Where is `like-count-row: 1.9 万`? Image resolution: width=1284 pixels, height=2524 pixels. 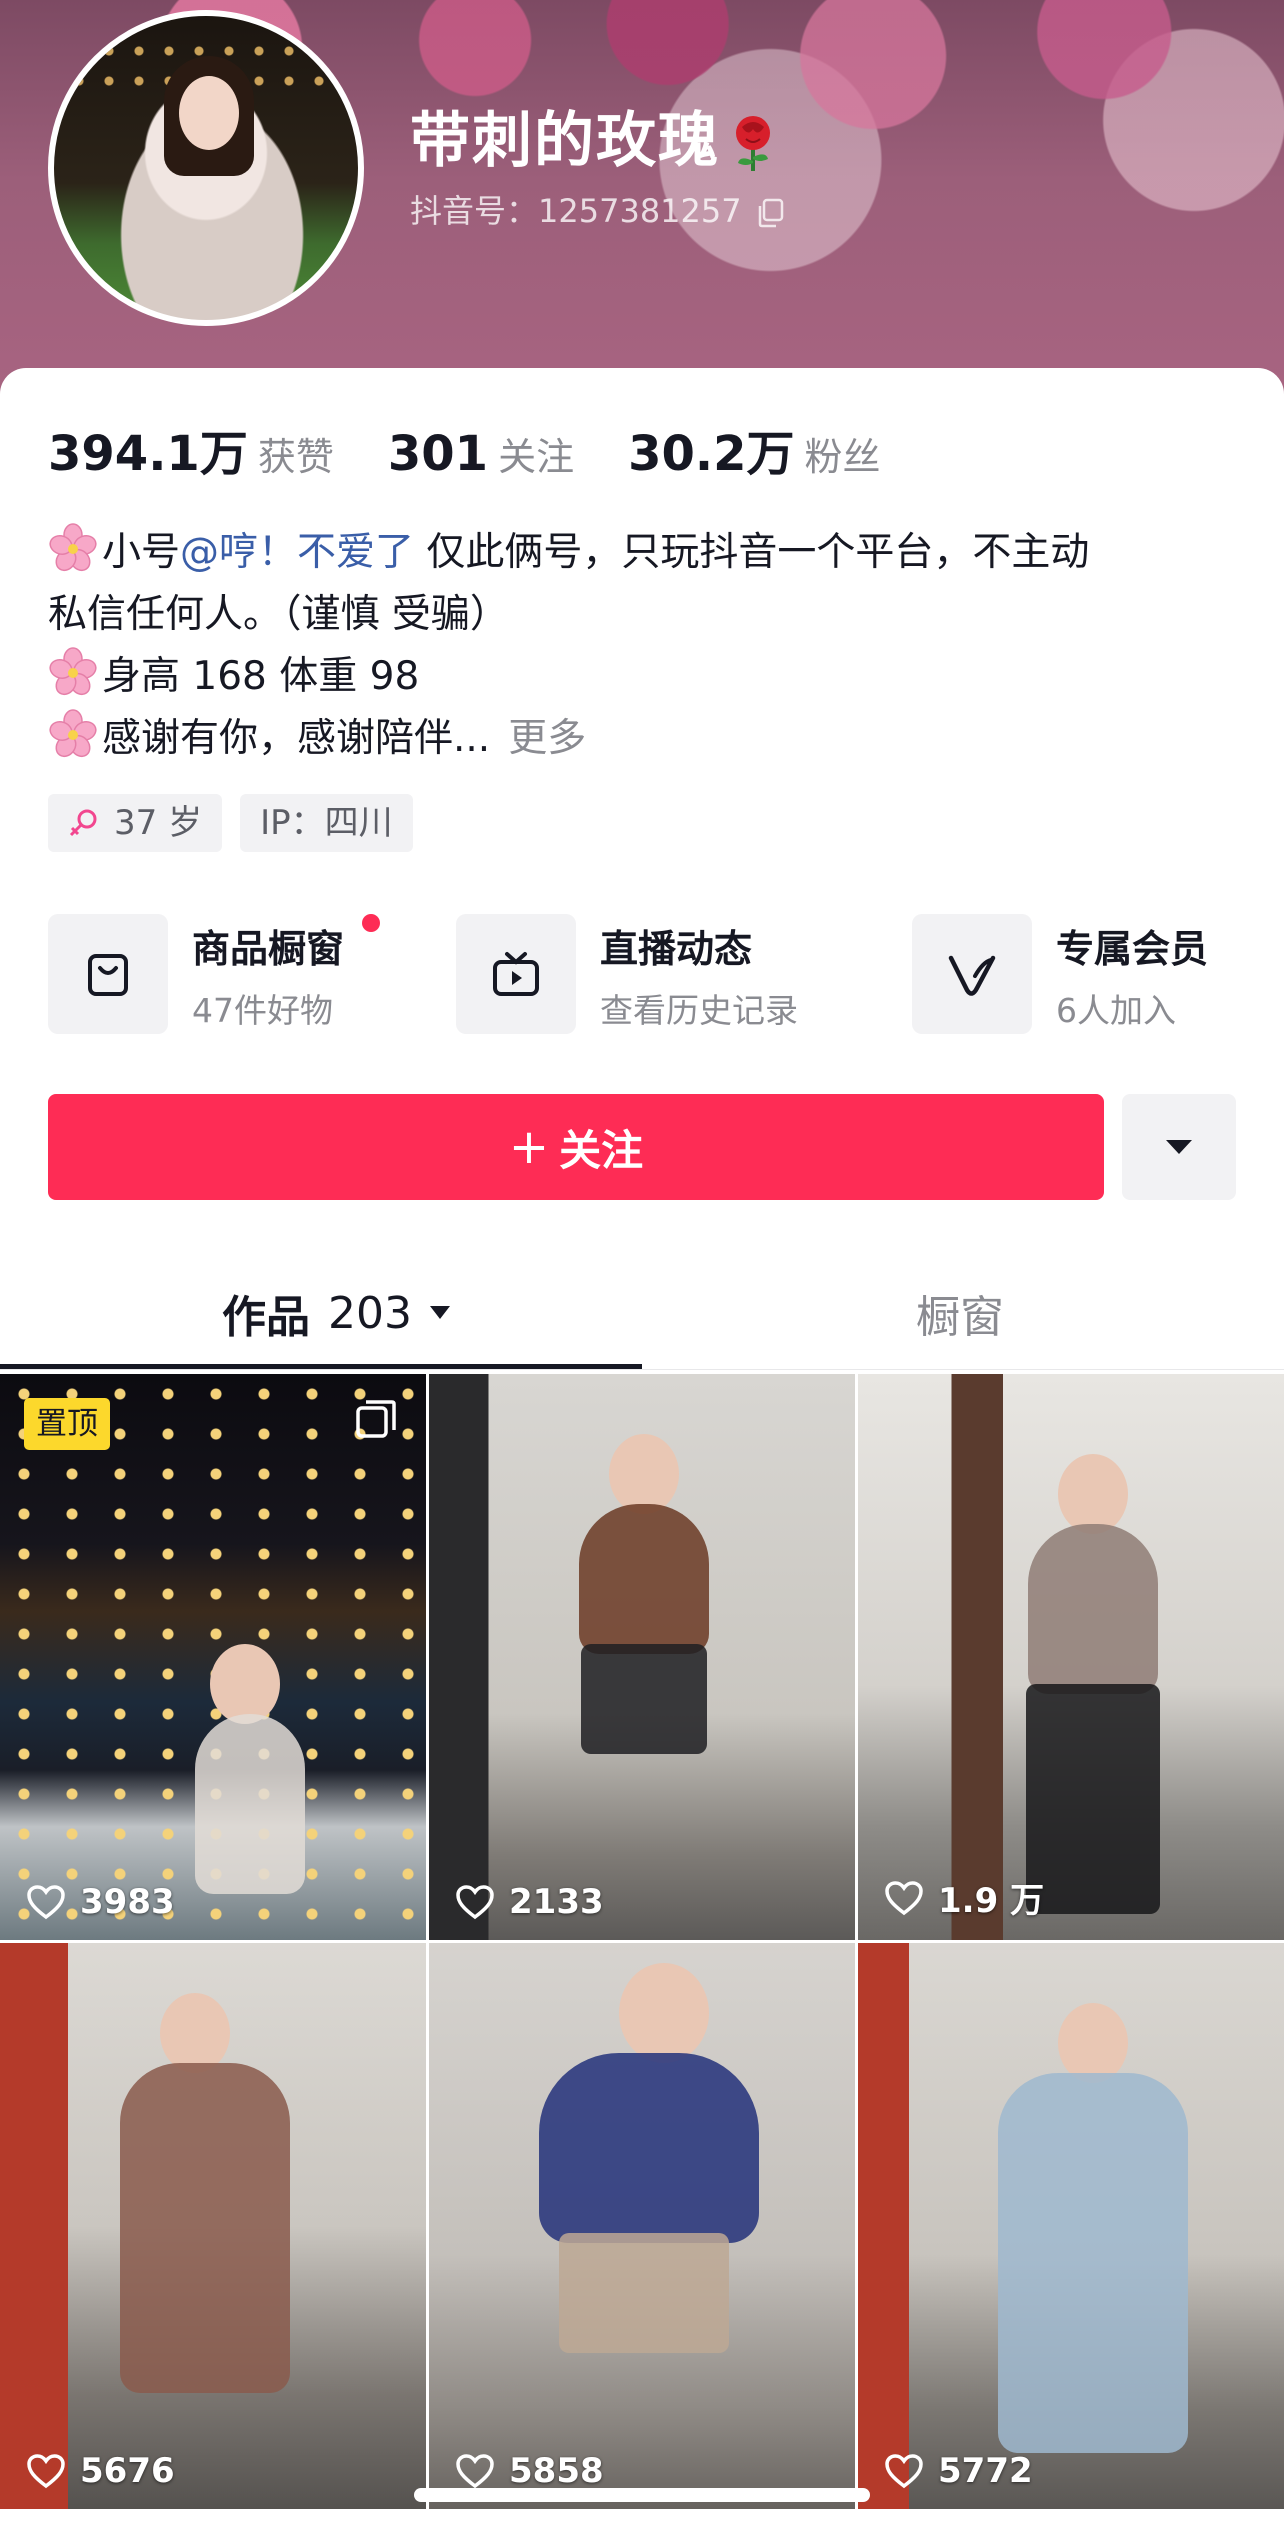
like-count-row: 1.9 万 is located at coordinates (964, 1897).